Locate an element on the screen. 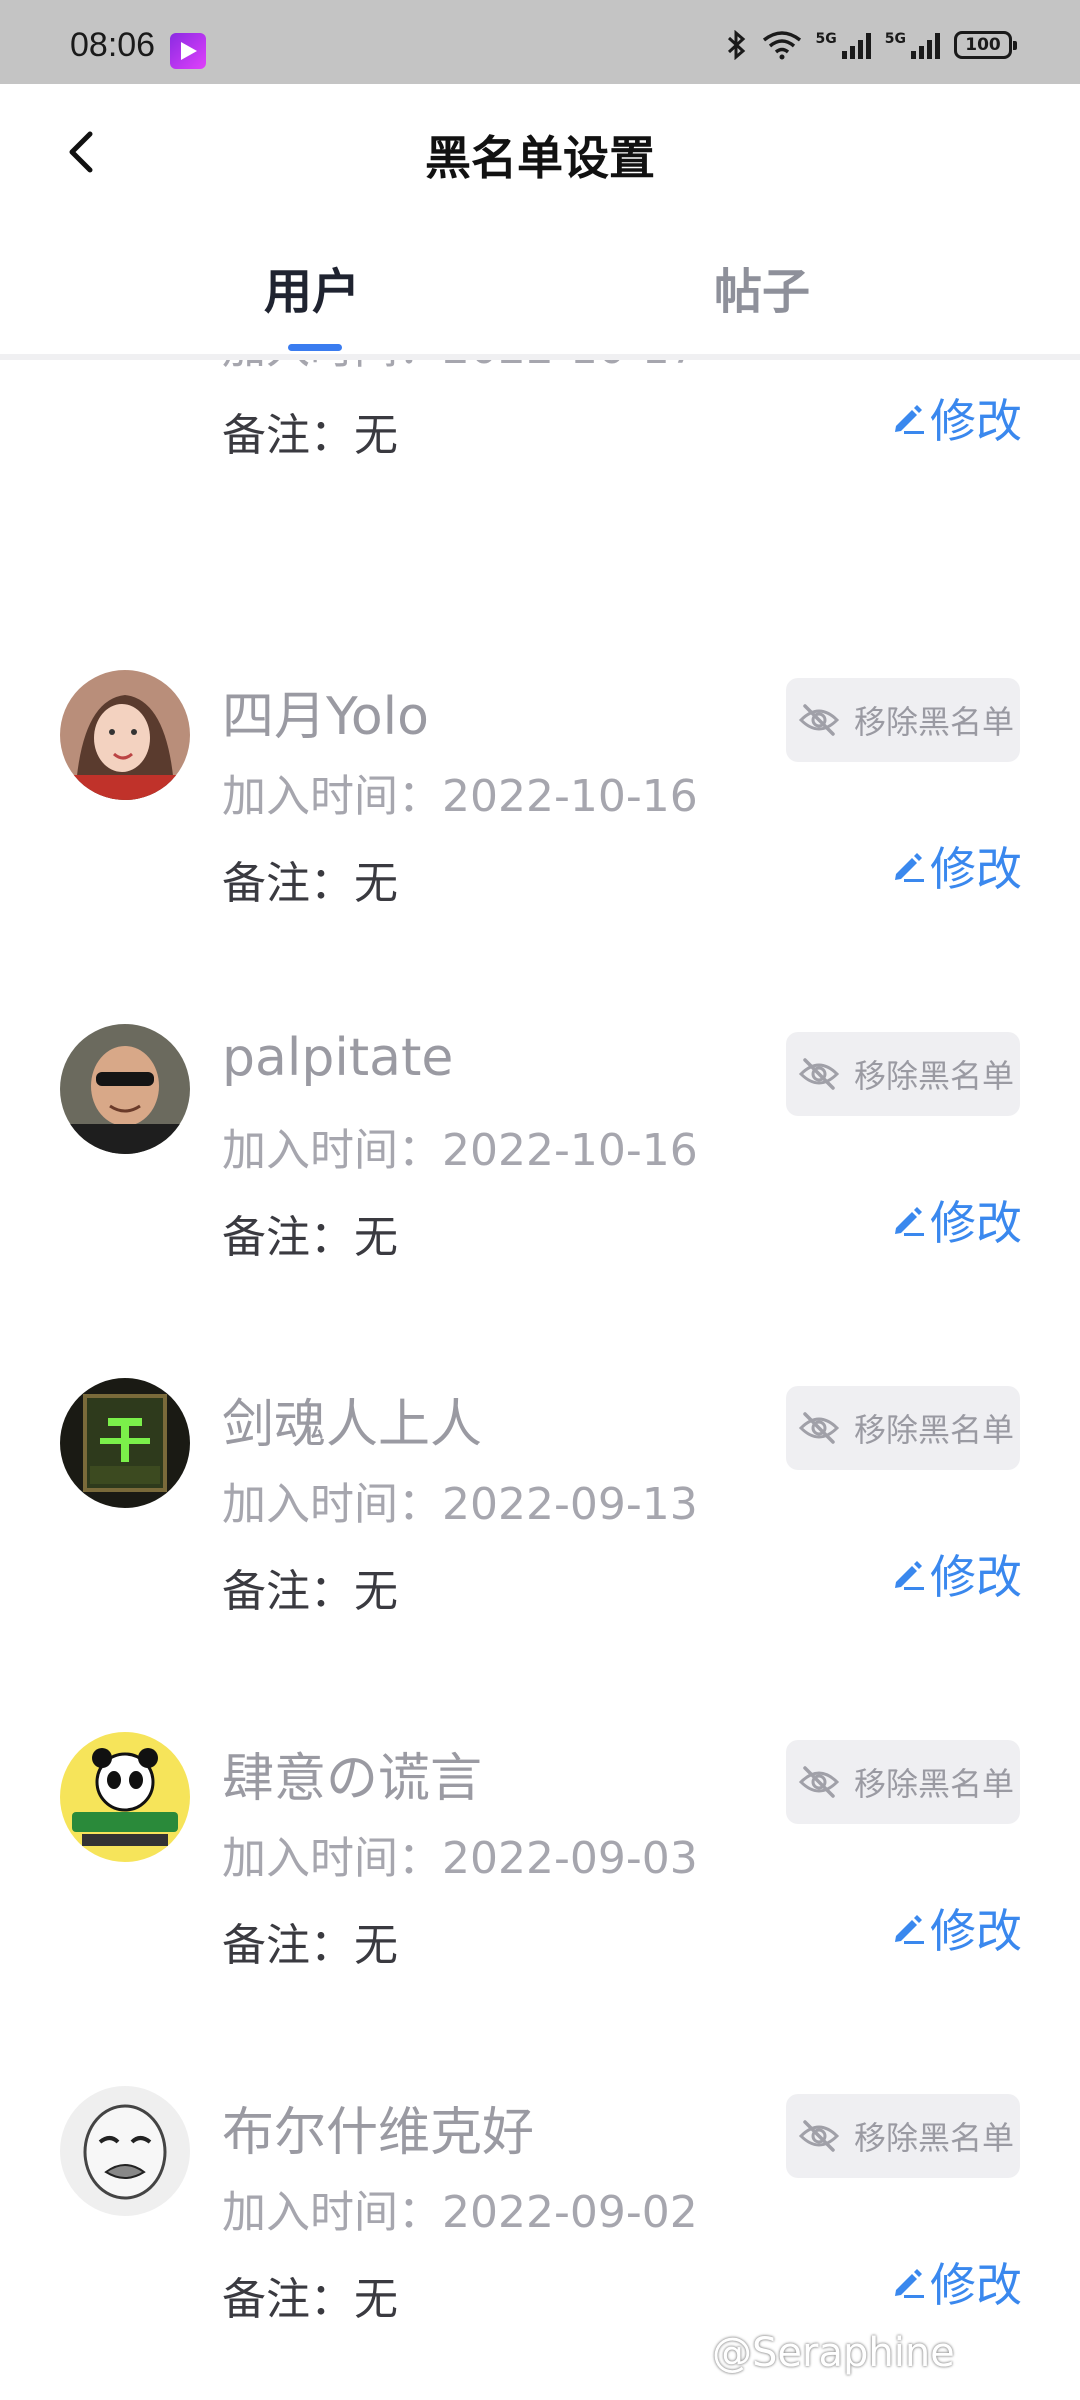 Image resolution: width=1080 pixels, height=2400 pixels. username: 四月Yolo is located at coordinates (325, 717).